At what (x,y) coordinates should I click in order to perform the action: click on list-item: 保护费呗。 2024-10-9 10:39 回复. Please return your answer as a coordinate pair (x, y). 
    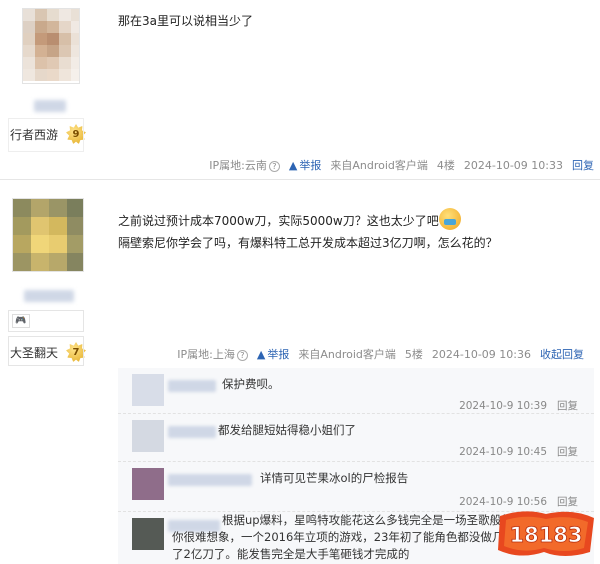
    Looking at the image, I should click on (356, 391).